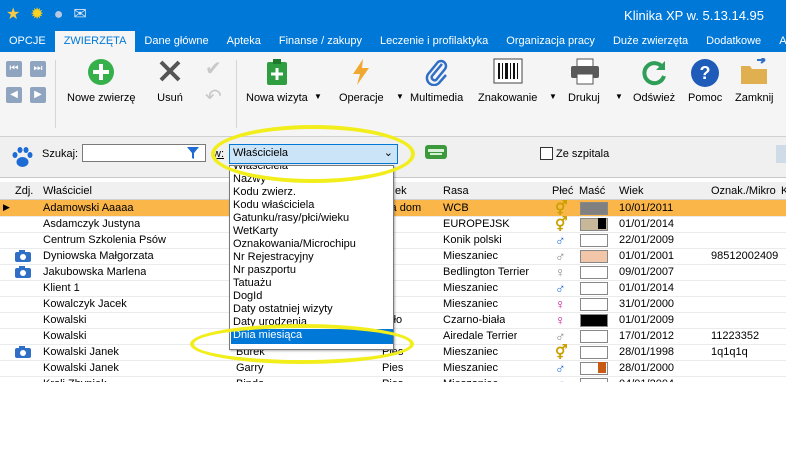 The height and width of the screenshot is (461, 786). What do you see at coordinates (393, 15) in the screenshot?
I see `title-bar: ★ ✹ ● ✉ Klinika XP w. 5.13.14.95` at bounding box center [393, 15].